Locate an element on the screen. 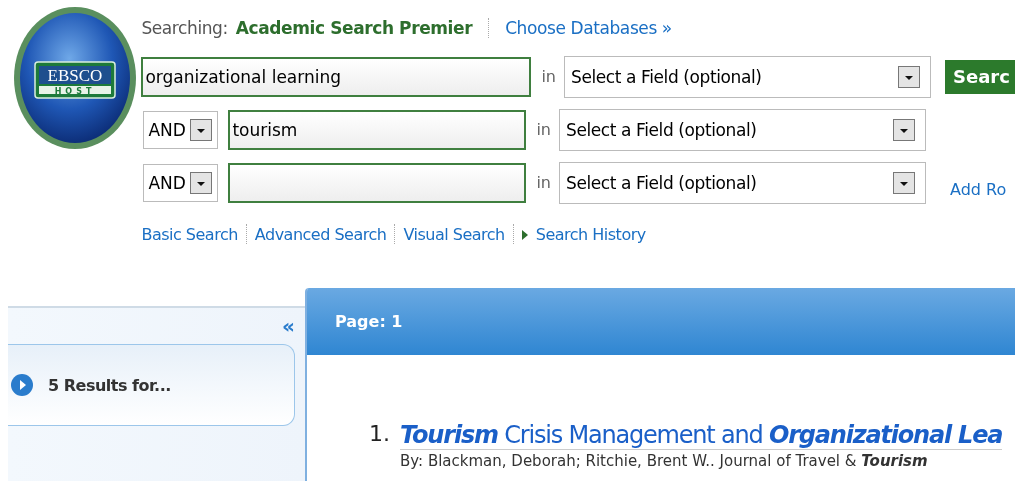 This screenshot has height=481, width=1015. choose-databases-link: Choose Databases » is located at coordinates (588, 28).